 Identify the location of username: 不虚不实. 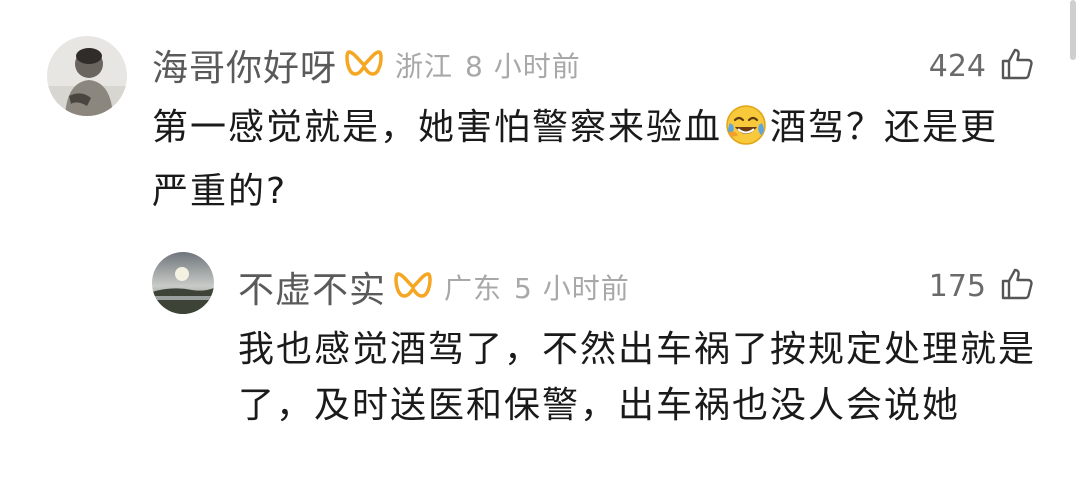
(312, 287).